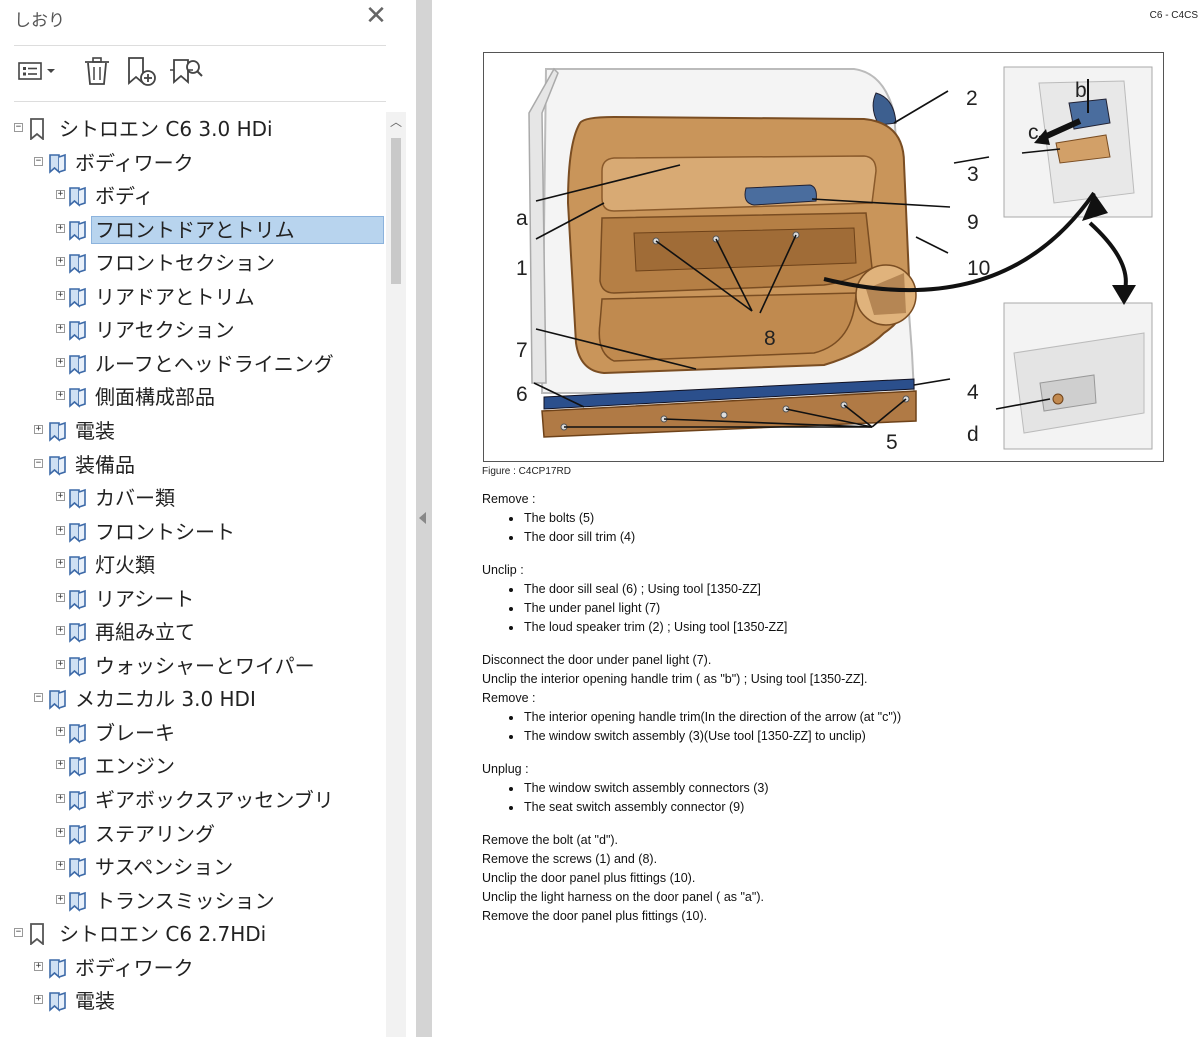 The height and width of the screenshot is (1037, 1200). I want to click on bookmark-label: ブレーキ, so click(135, 733).